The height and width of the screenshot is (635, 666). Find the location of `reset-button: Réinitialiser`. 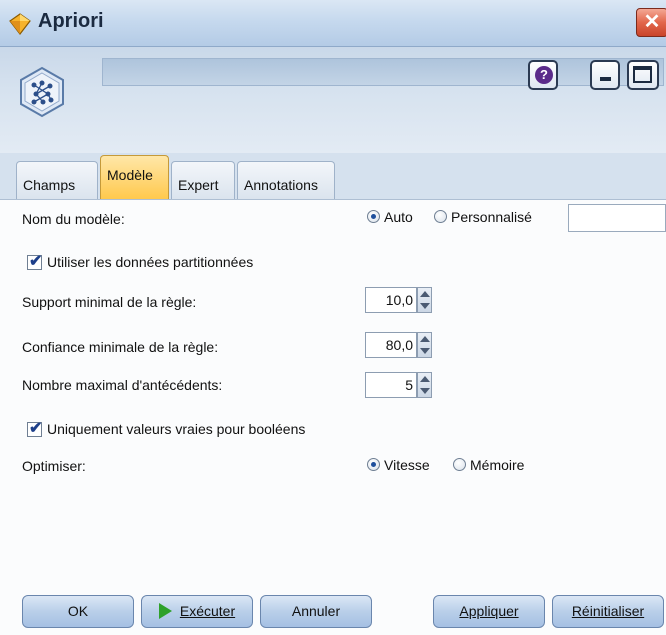

reset-button: Réinitialiser is located at coordinates (608, 611).